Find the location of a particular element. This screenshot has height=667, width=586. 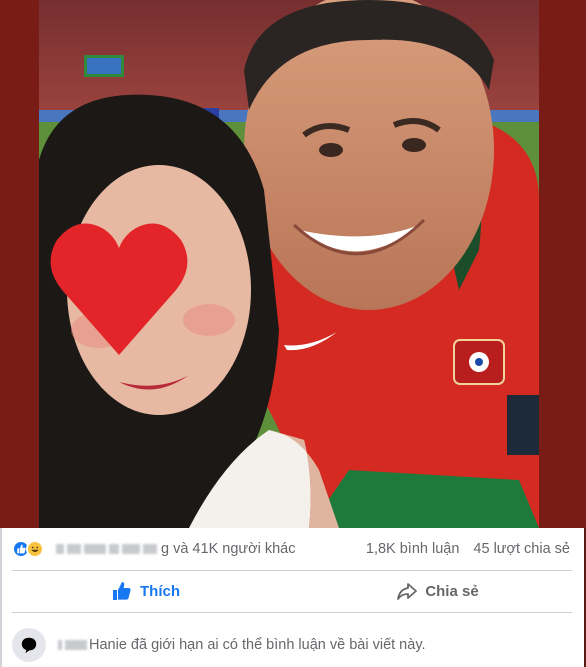

post-actions: Thích Chia sẻ is located at coordinates (292, 591).